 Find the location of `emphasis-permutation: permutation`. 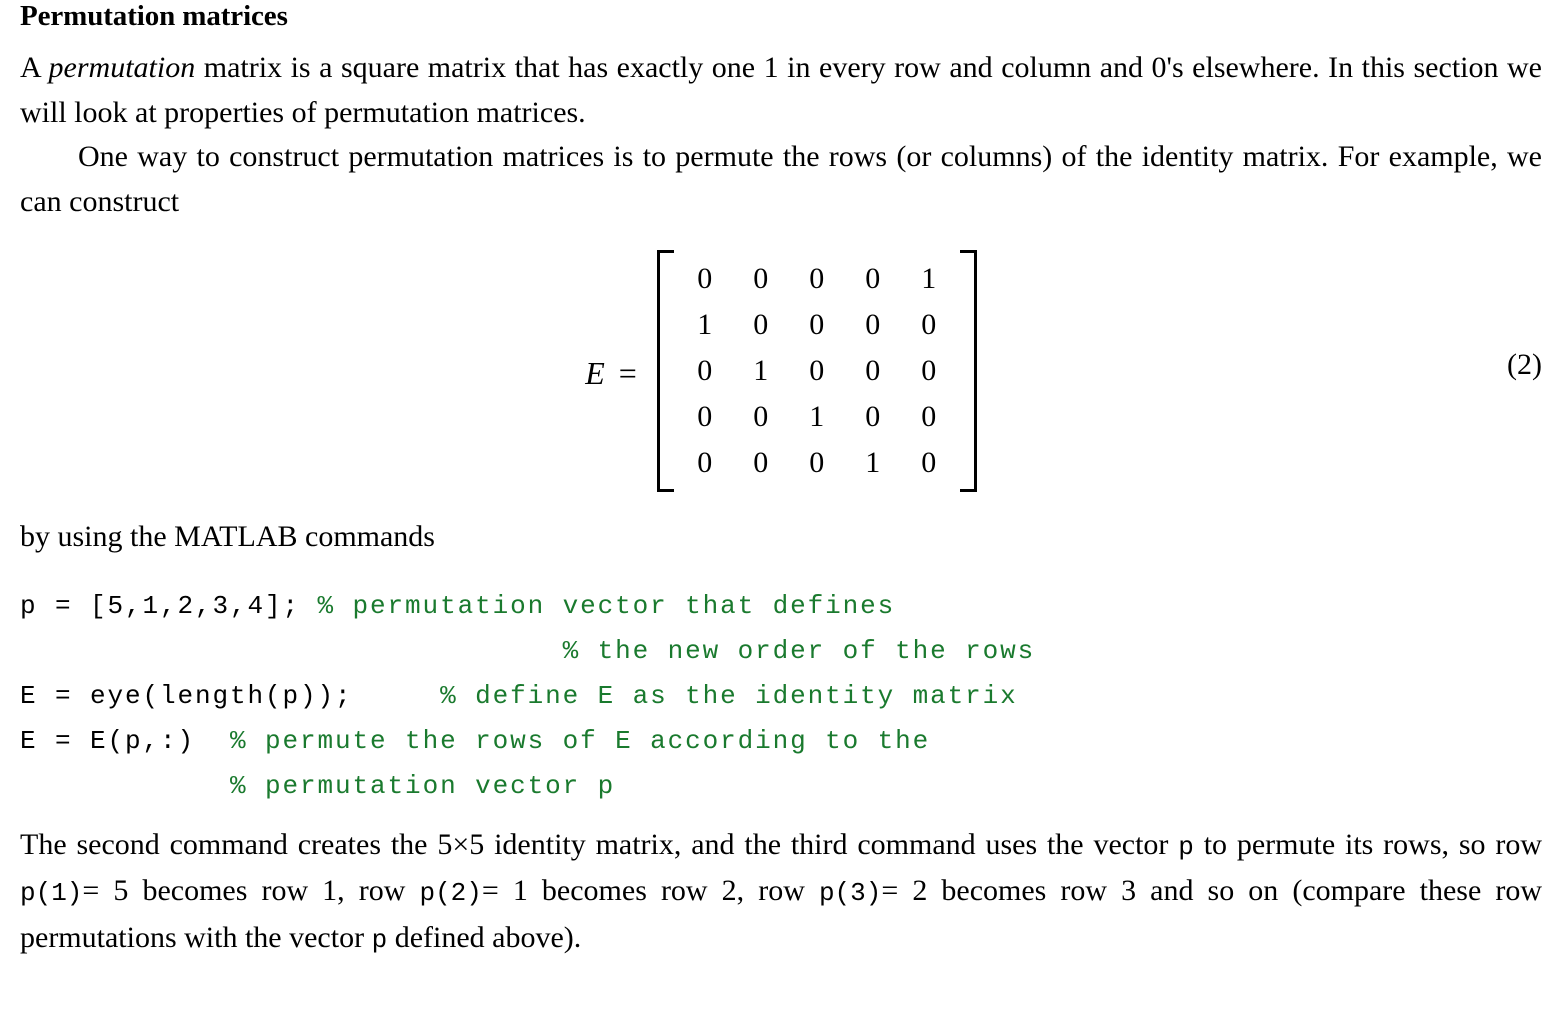

emphasis-permutation: permutation is located at coordinates (122, 67).